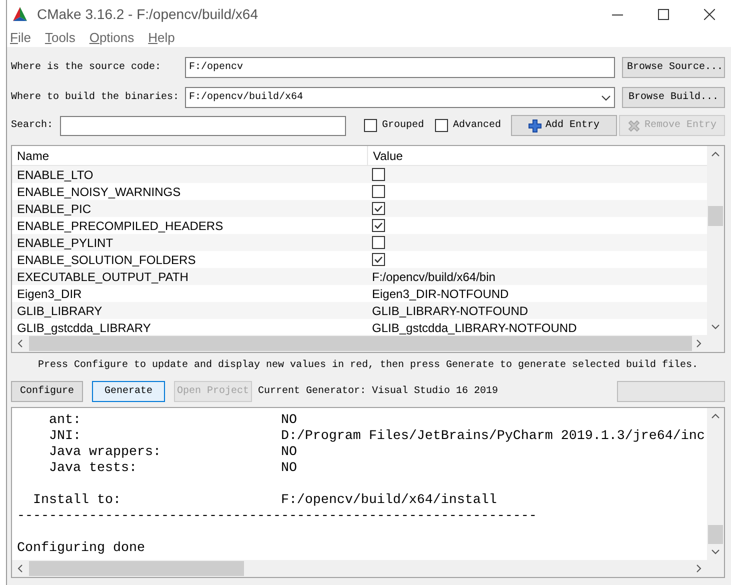 The height and width of the screenshot is (585, 731). Describe the element at coordinates (606, 97) in the screenshot. I see `chevron-down-icon` at that location.